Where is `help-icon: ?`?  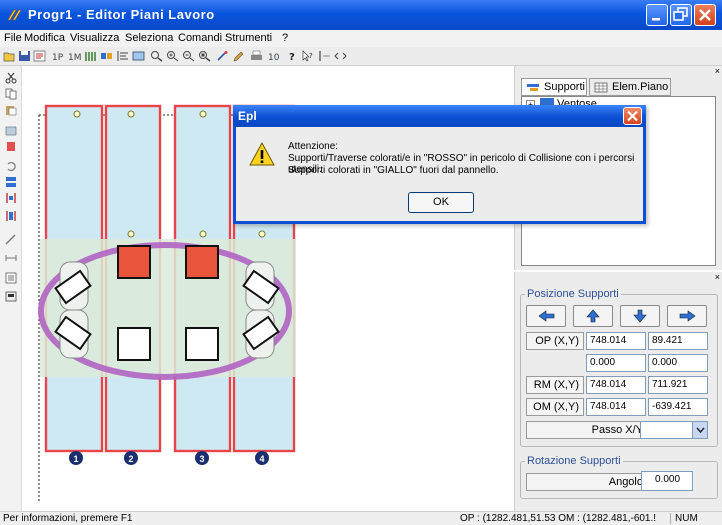
help-icon: ? is located at coordinates (292, 56).